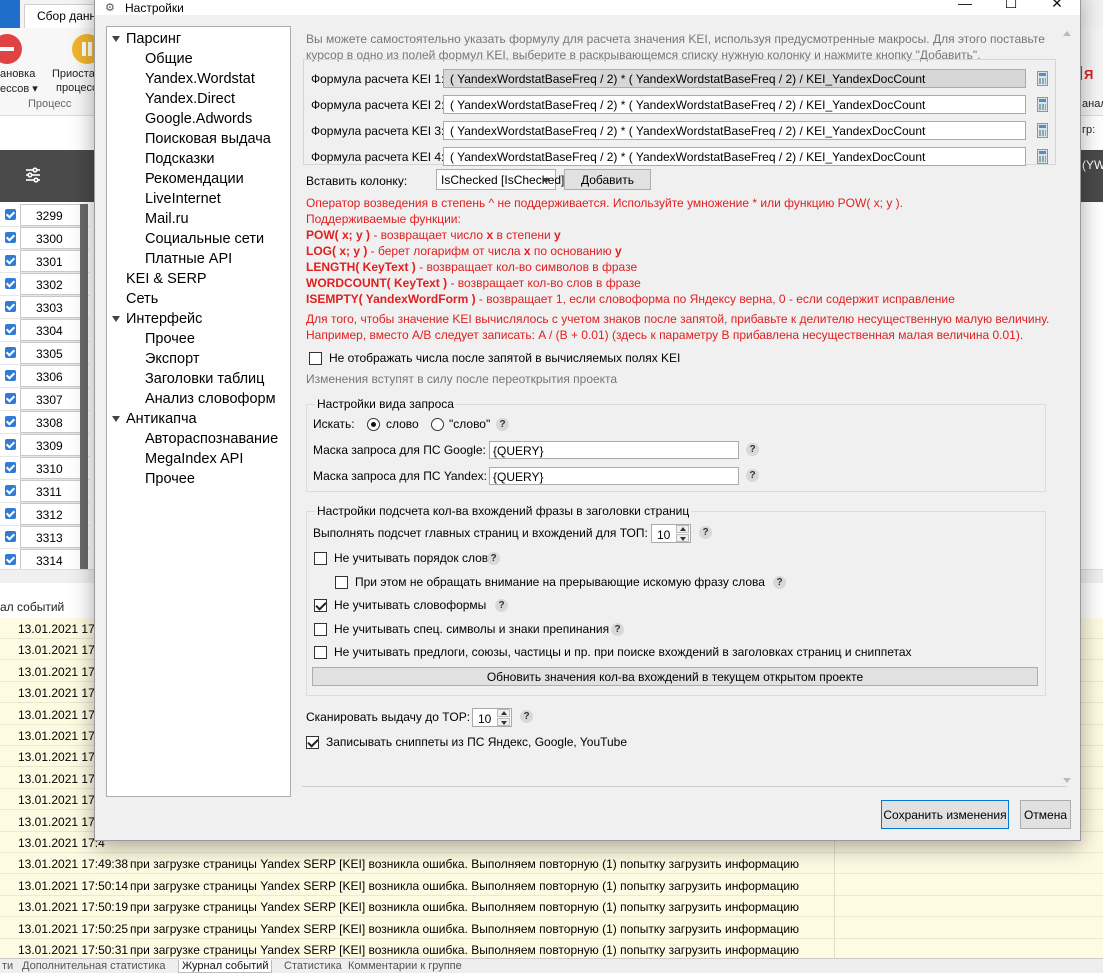 The width and height of the screenshot is (1103, 973). I want to click on grid-header-column-label: (YW, so click(1092, 165).